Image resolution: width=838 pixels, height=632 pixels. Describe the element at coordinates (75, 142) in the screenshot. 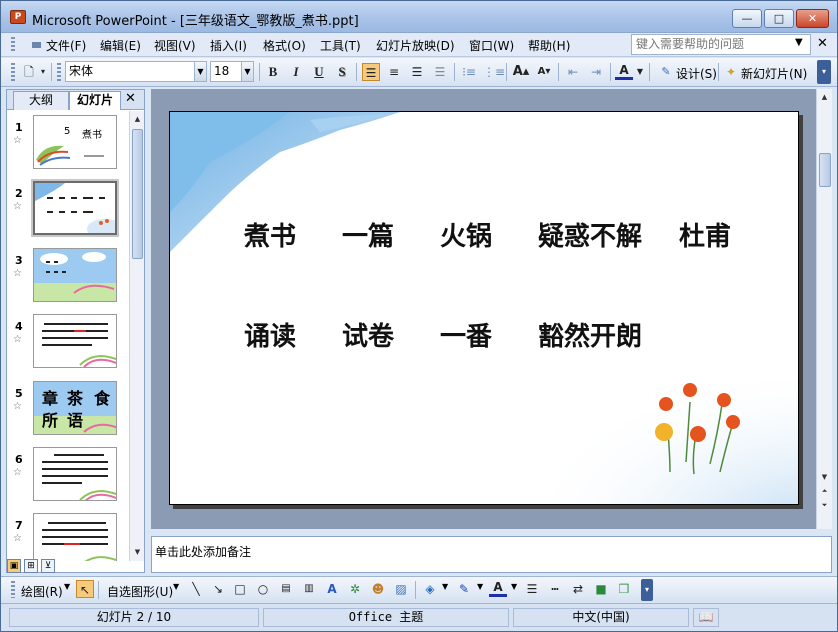

I see `slide-thumbnail-1: 5 煮书` at that location.